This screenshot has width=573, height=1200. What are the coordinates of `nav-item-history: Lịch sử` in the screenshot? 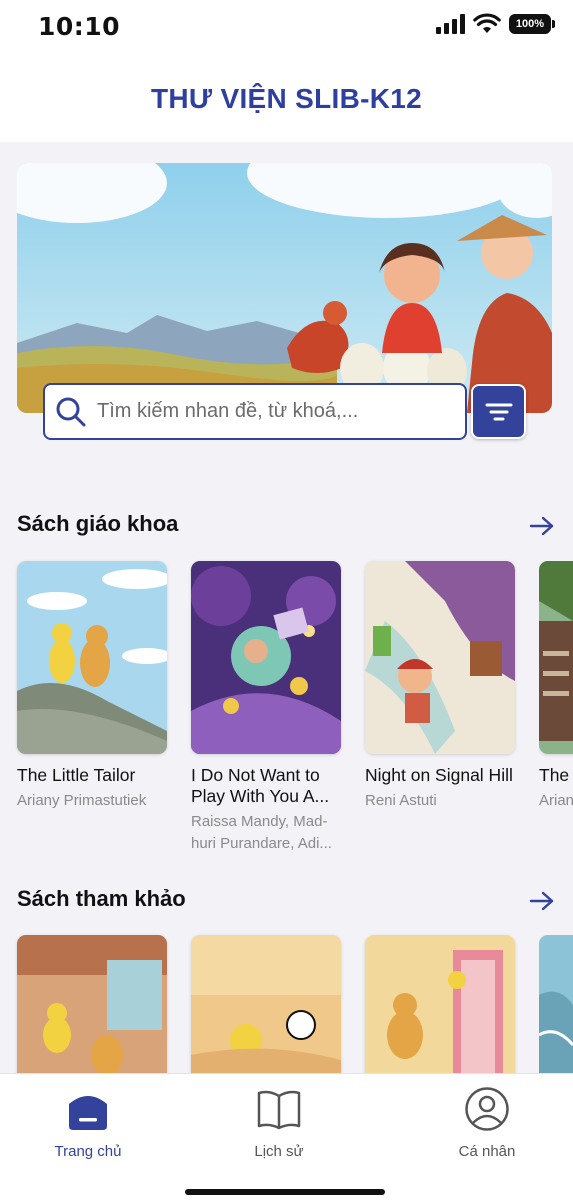 It's located at (279, 1123).